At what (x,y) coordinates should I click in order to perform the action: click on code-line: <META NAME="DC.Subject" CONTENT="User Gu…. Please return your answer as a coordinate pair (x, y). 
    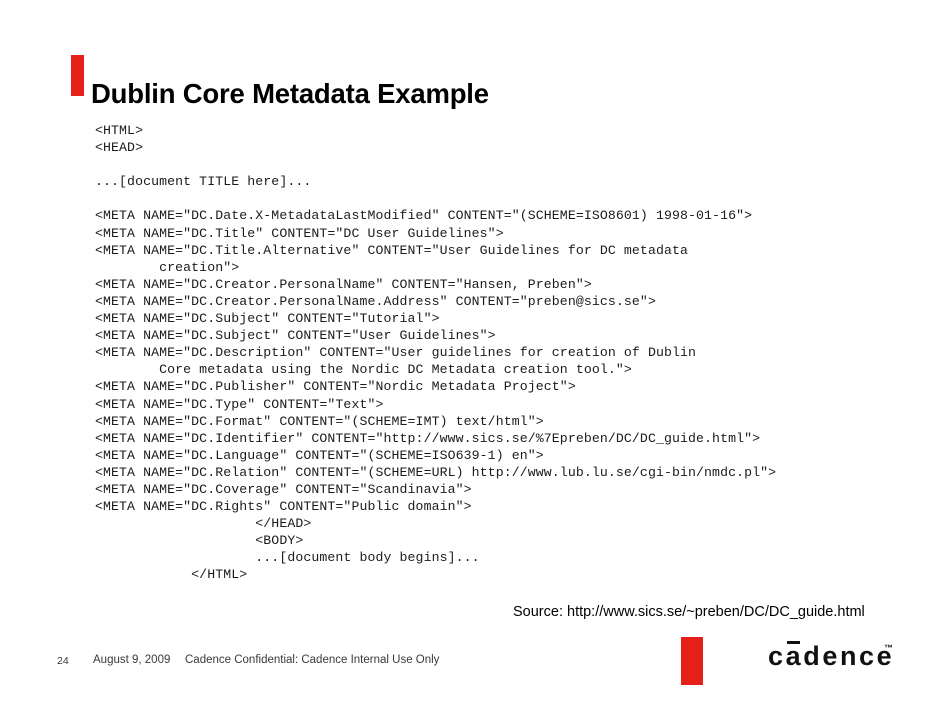
    Looking at the image, I should click on (295, 336).